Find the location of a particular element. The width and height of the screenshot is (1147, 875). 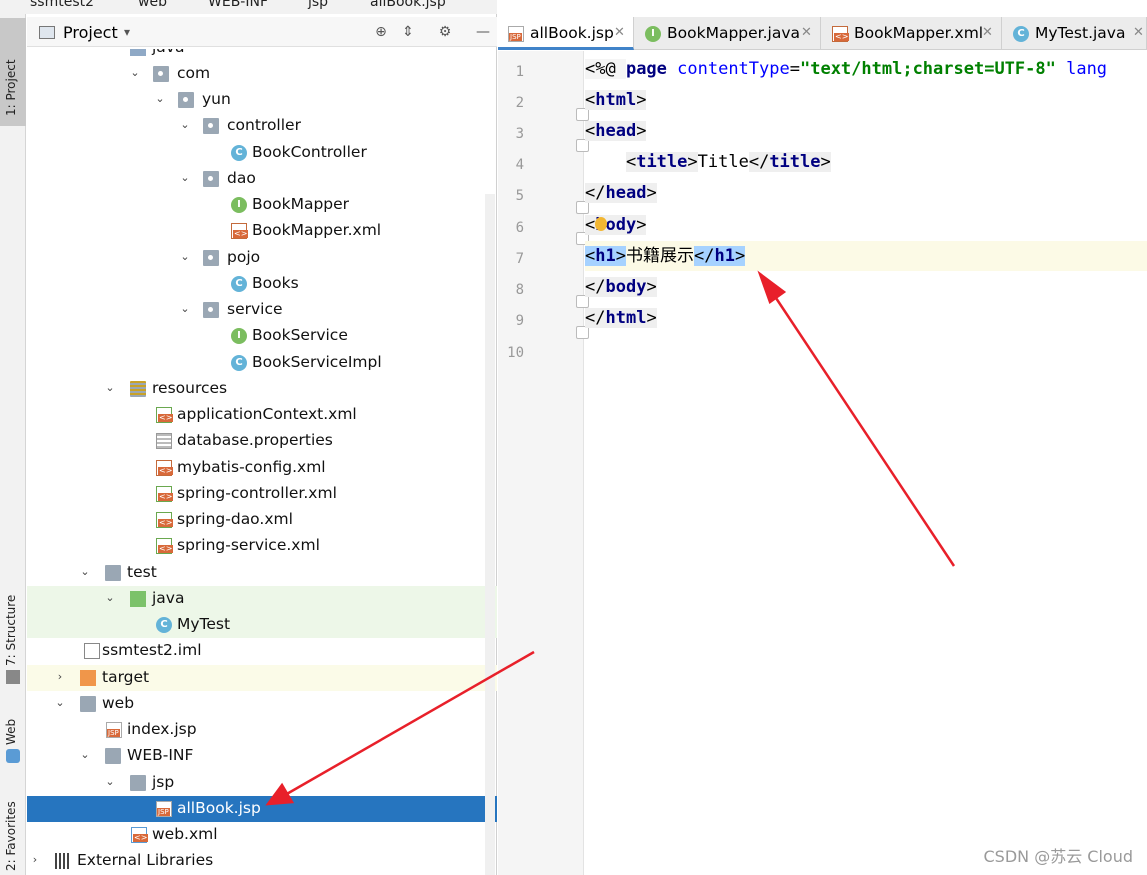

code-token: contentType is located at coordinates (728, 69).